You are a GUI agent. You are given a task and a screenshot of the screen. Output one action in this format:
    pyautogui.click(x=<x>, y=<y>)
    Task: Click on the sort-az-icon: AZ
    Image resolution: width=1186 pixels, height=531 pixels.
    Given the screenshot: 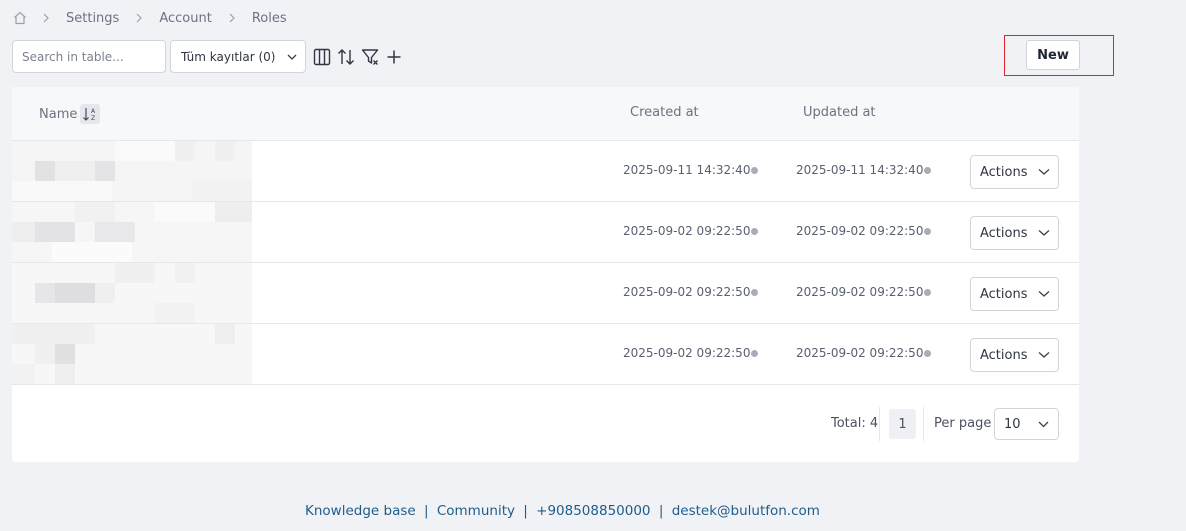 What is the action you would take?
    pyautogui.click(x=90, y=114)
    